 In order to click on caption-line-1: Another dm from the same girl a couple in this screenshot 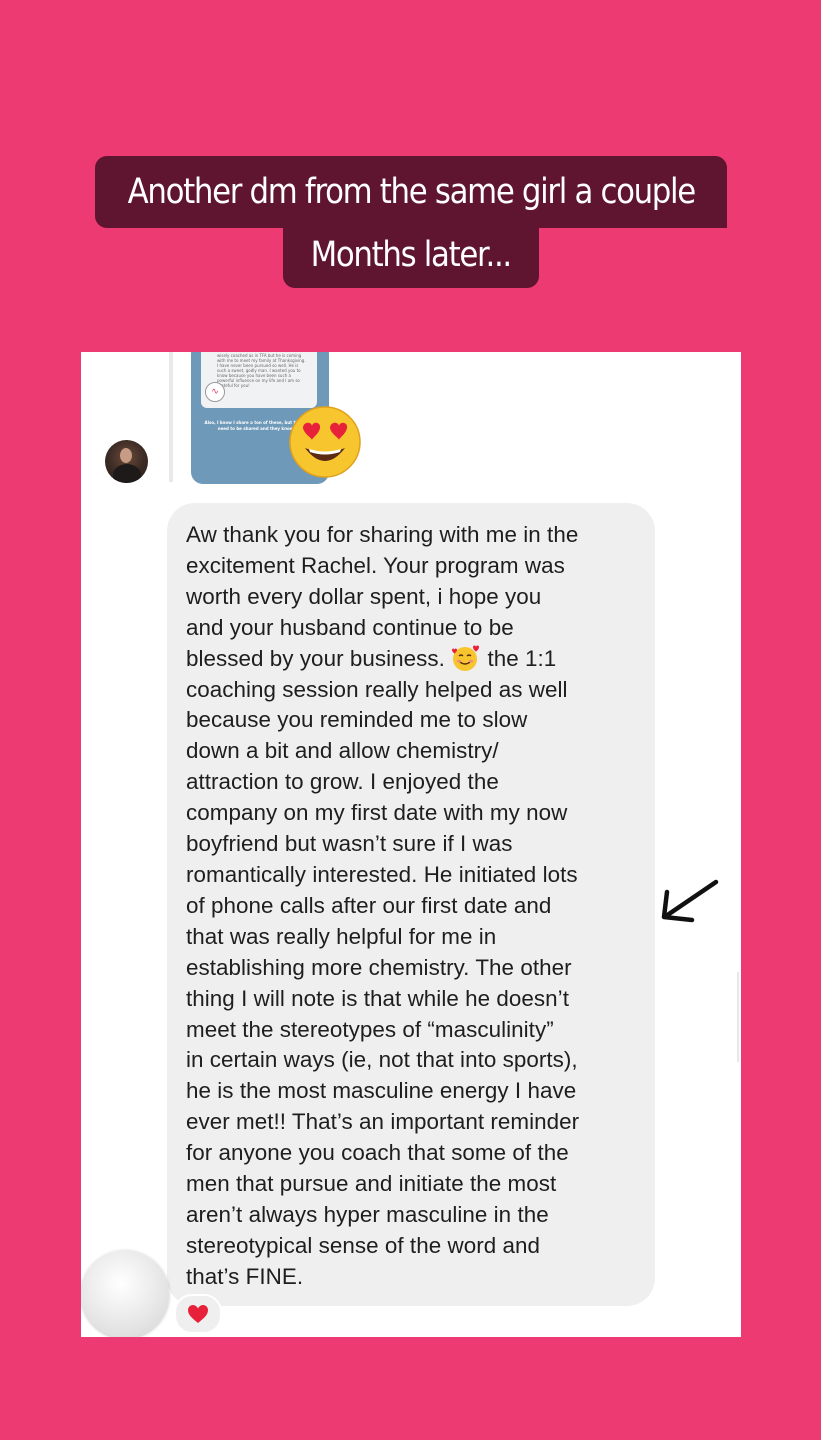, I will do `click(411, 192)`.